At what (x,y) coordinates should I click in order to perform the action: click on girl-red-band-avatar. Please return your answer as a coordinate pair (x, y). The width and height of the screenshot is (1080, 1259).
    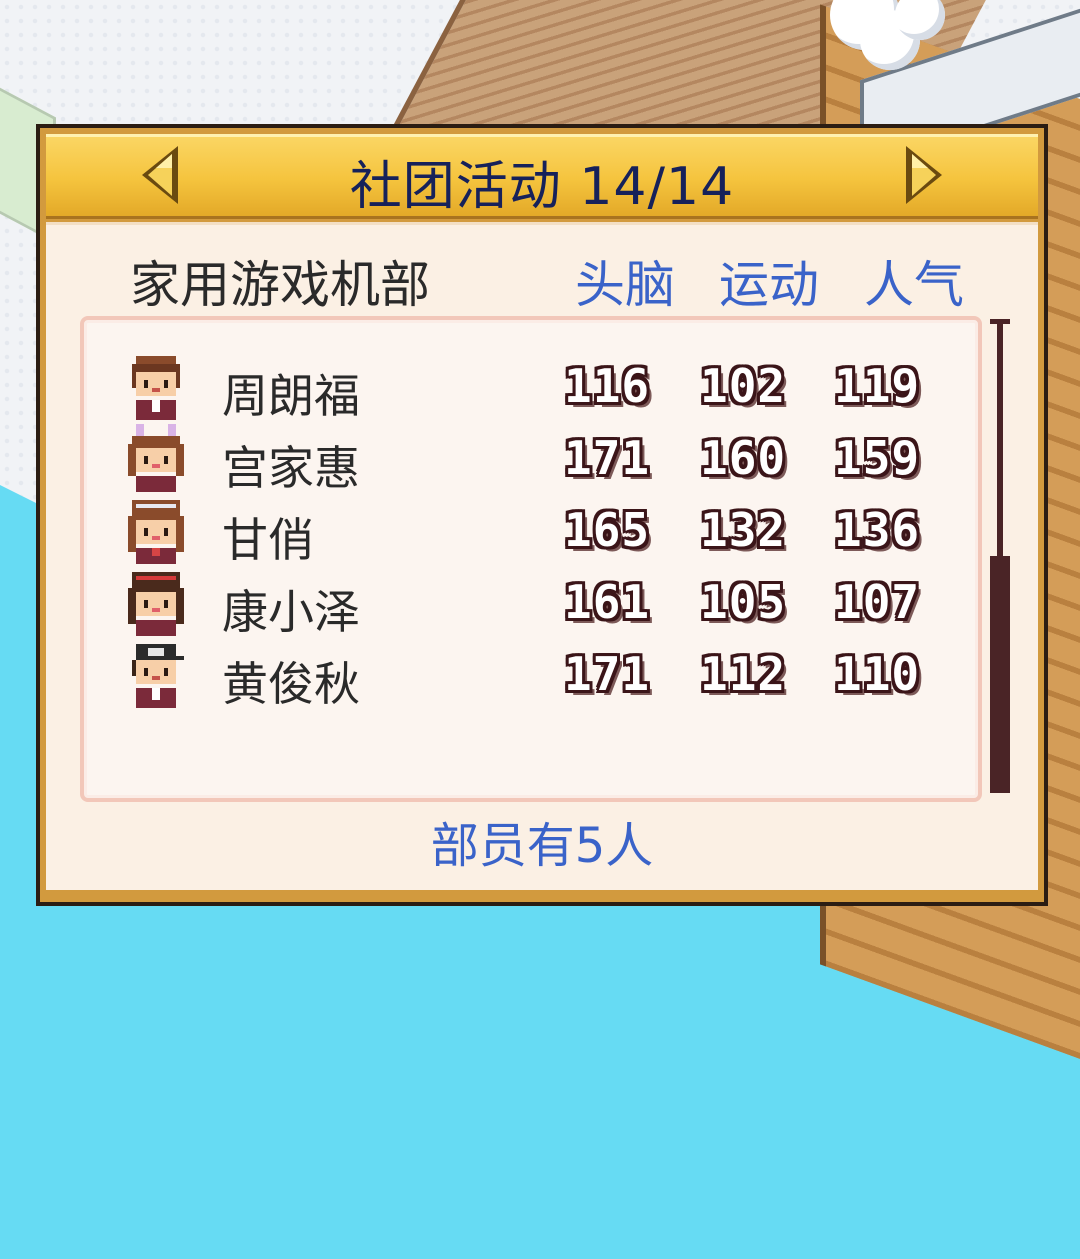
    Looking at the image, I should click on (156, 602).